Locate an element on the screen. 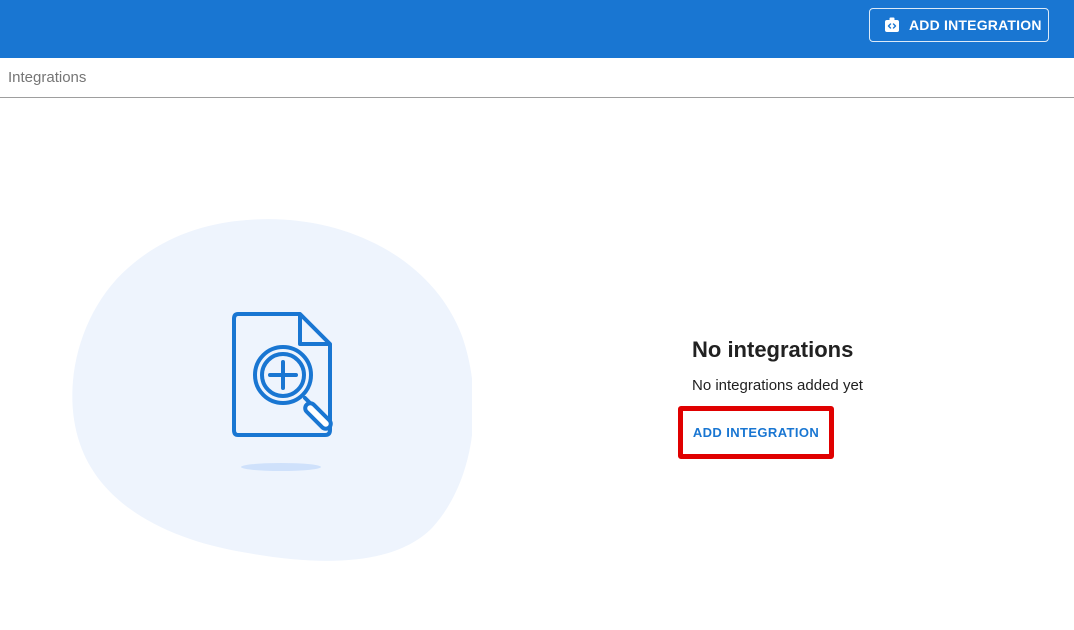 The width and height of the screenshot is (1074, 630). breadcrumb-current: Integrations is located at coordinates (47, 77).